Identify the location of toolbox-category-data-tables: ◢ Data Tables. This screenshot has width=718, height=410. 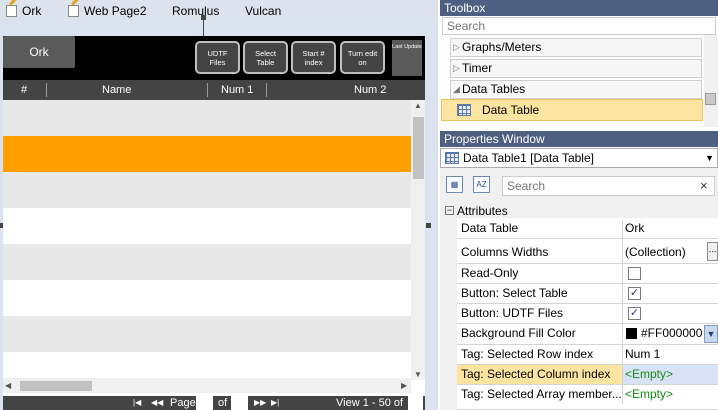
(576, 89).